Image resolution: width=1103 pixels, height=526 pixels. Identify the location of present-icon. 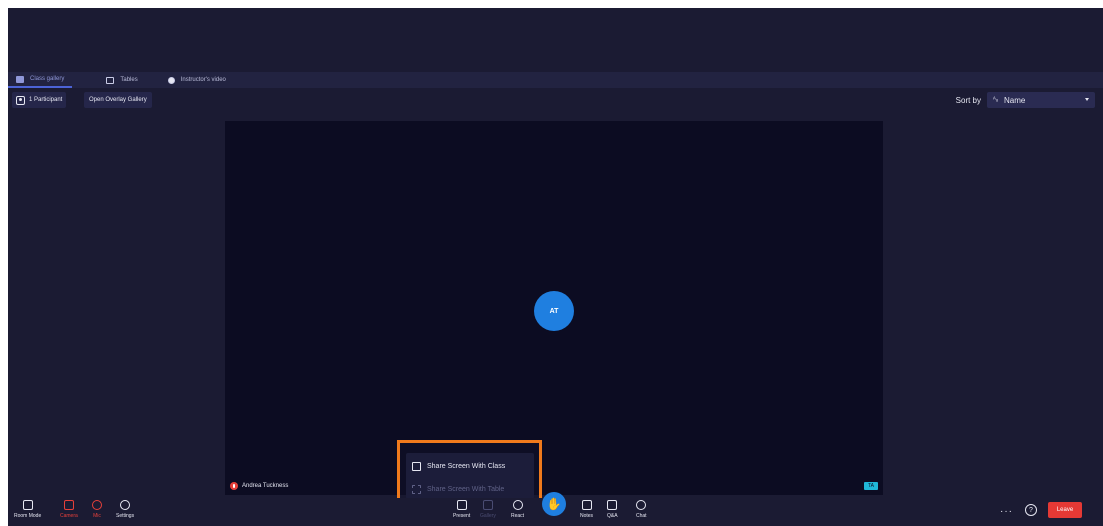
(461, 505).